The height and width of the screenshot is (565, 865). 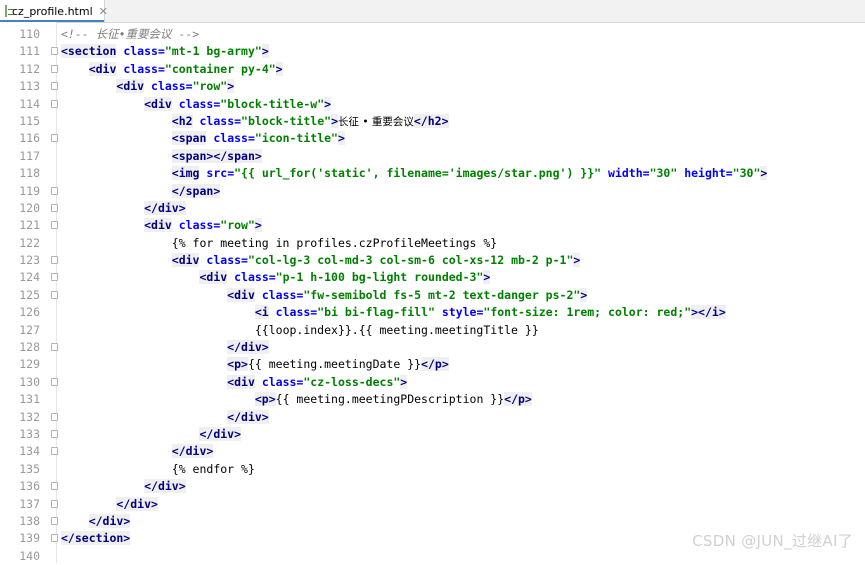 I want to click on code-token: "block-title-w", so click(x=272, y=103).